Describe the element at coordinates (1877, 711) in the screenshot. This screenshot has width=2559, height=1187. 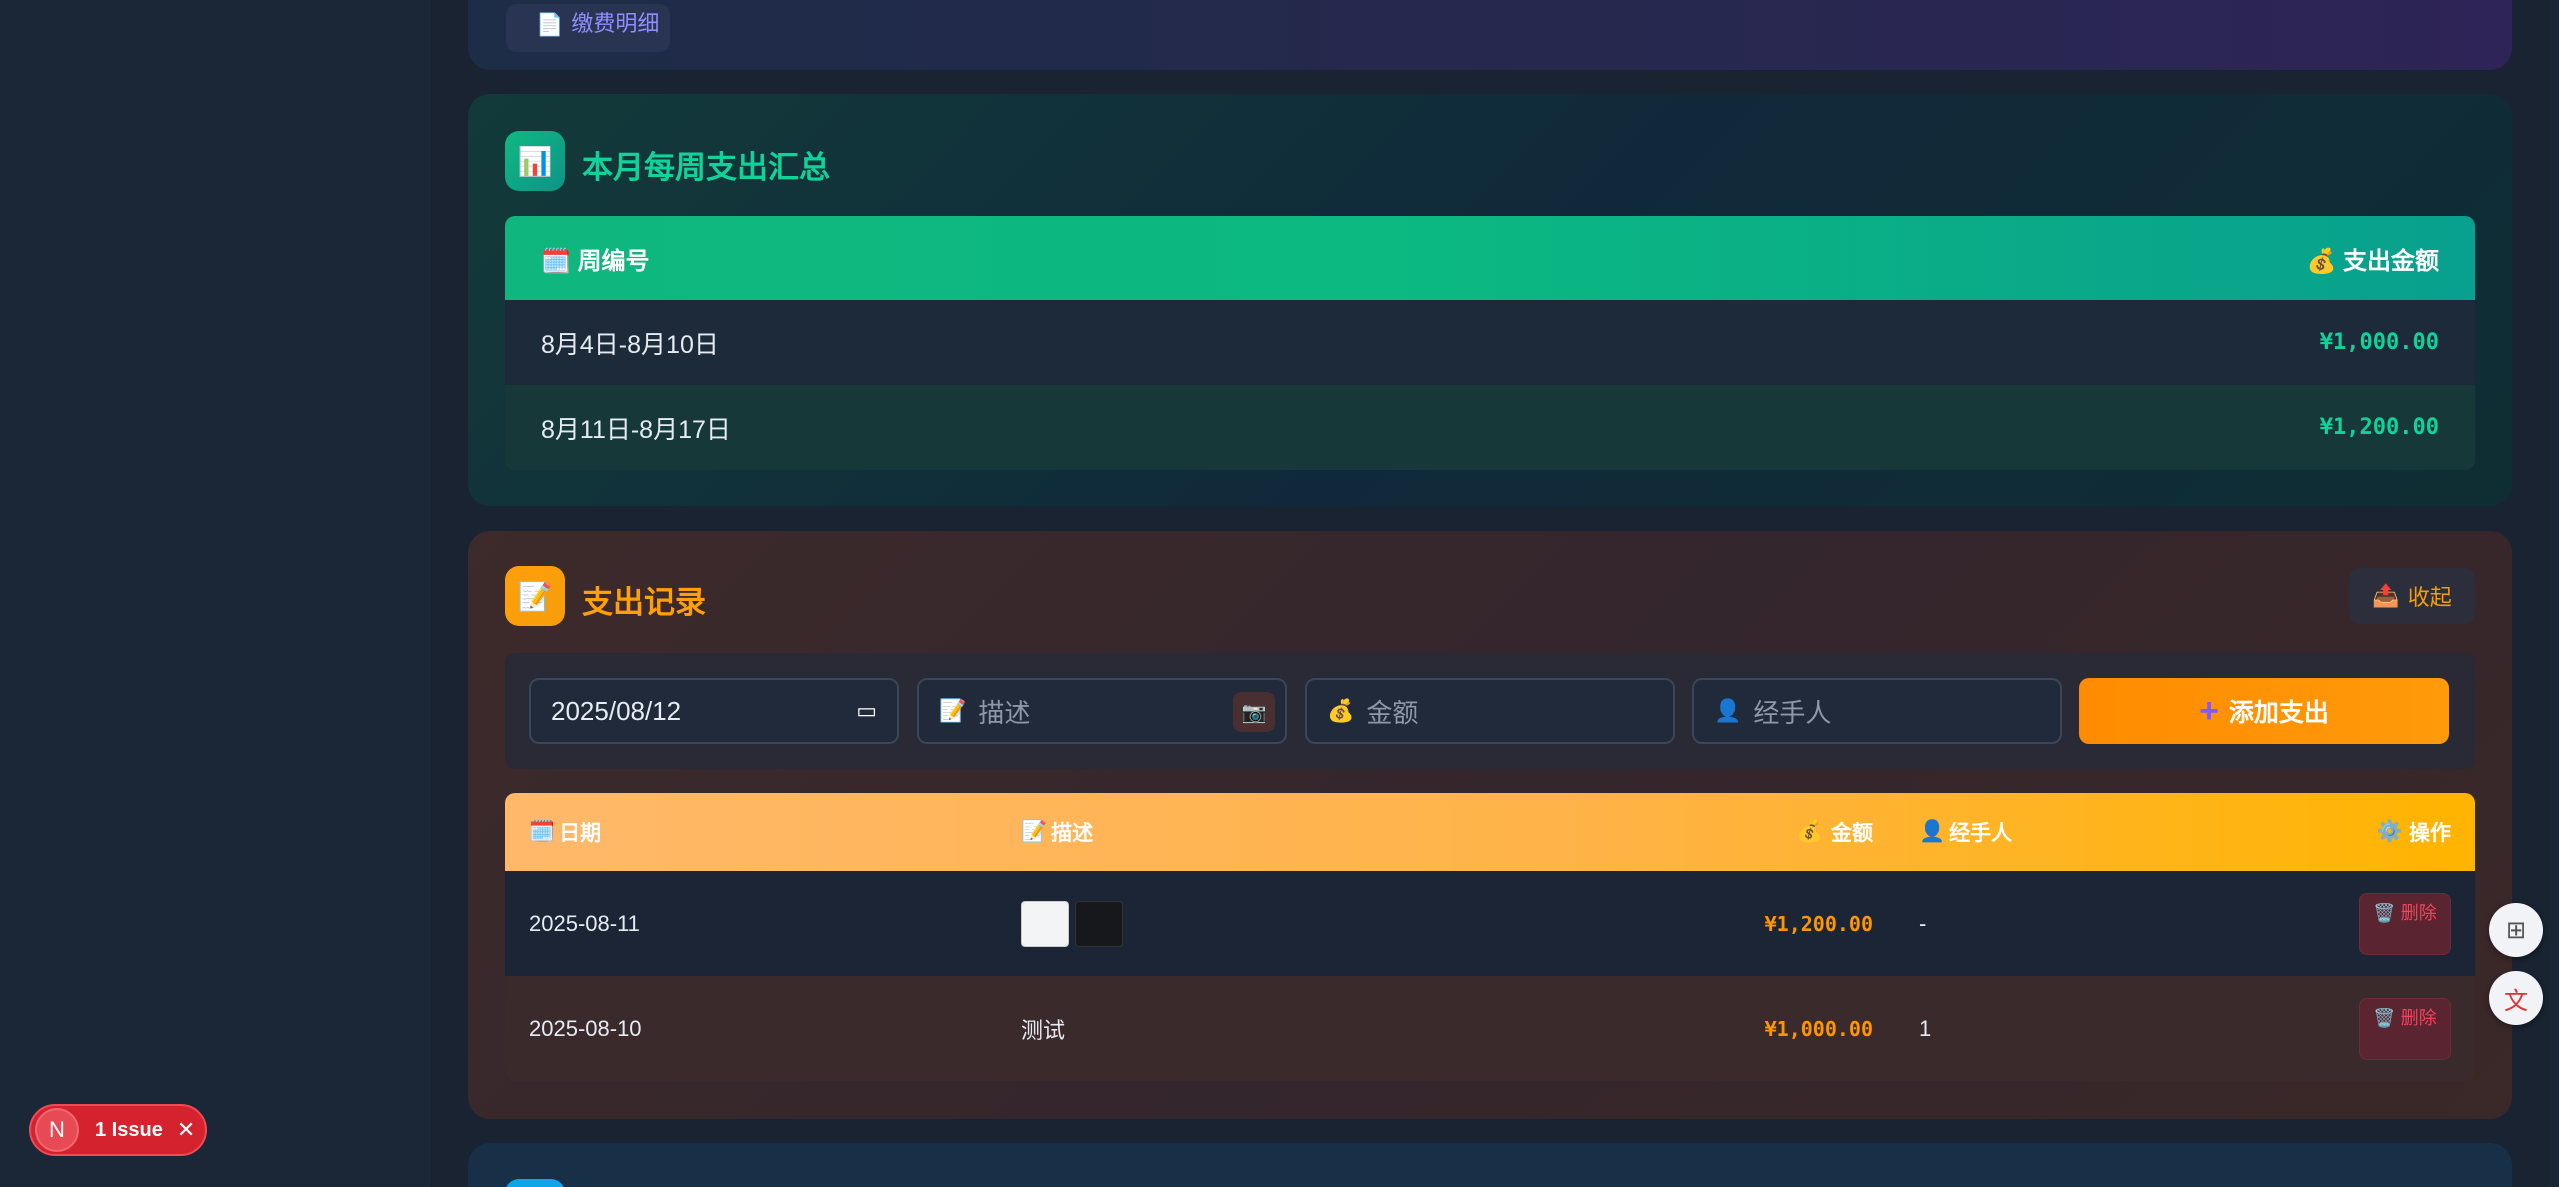
I see `handler-input: 👤 经手人` at that location.